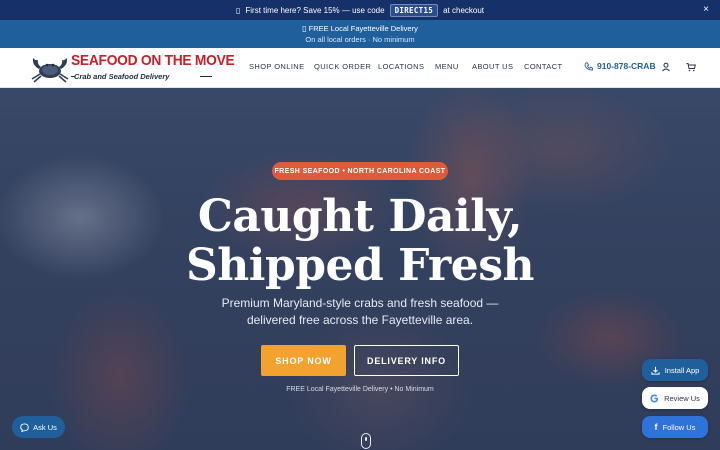 Image resolution: width=720 pixels, height=450 pixels. What do you see at coordinates (679, 427) in the screenshot?
I see `follow-us-label: Follow Us` at bounding box center [679, 427].